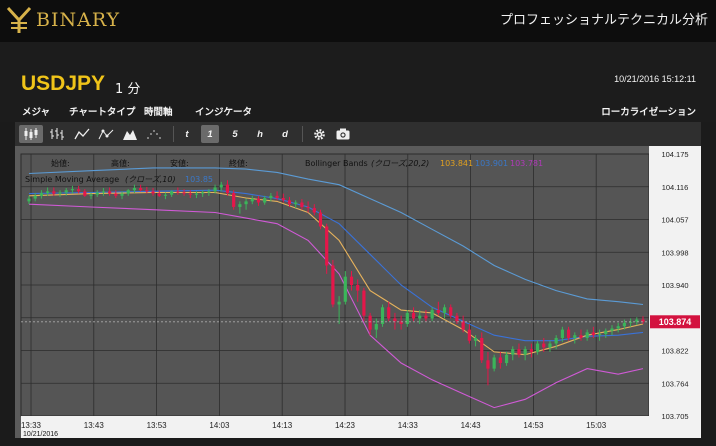  Describe the element at coordinates (63, 20) in the screenshot. I see `brand-logo: BINARY` at that location.